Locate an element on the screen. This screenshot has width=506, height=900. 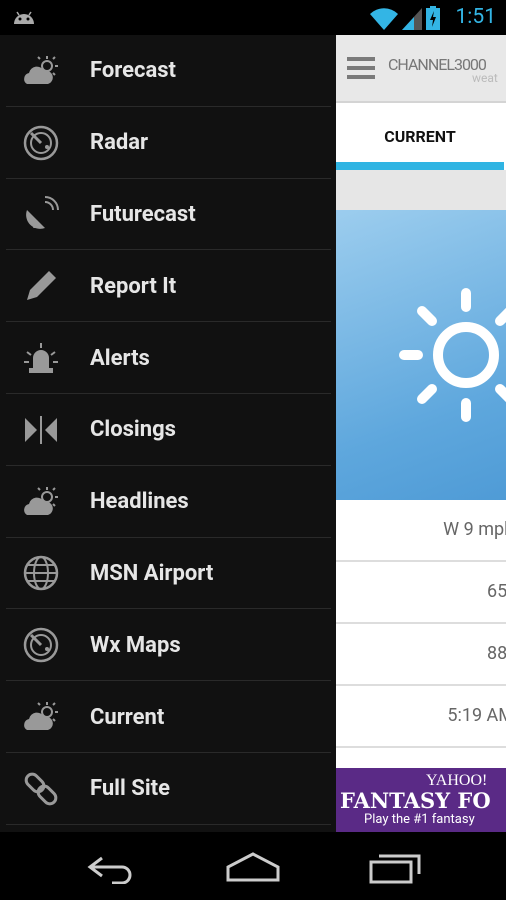
low-temp-row: 65° is located at coordinates (421, 593).